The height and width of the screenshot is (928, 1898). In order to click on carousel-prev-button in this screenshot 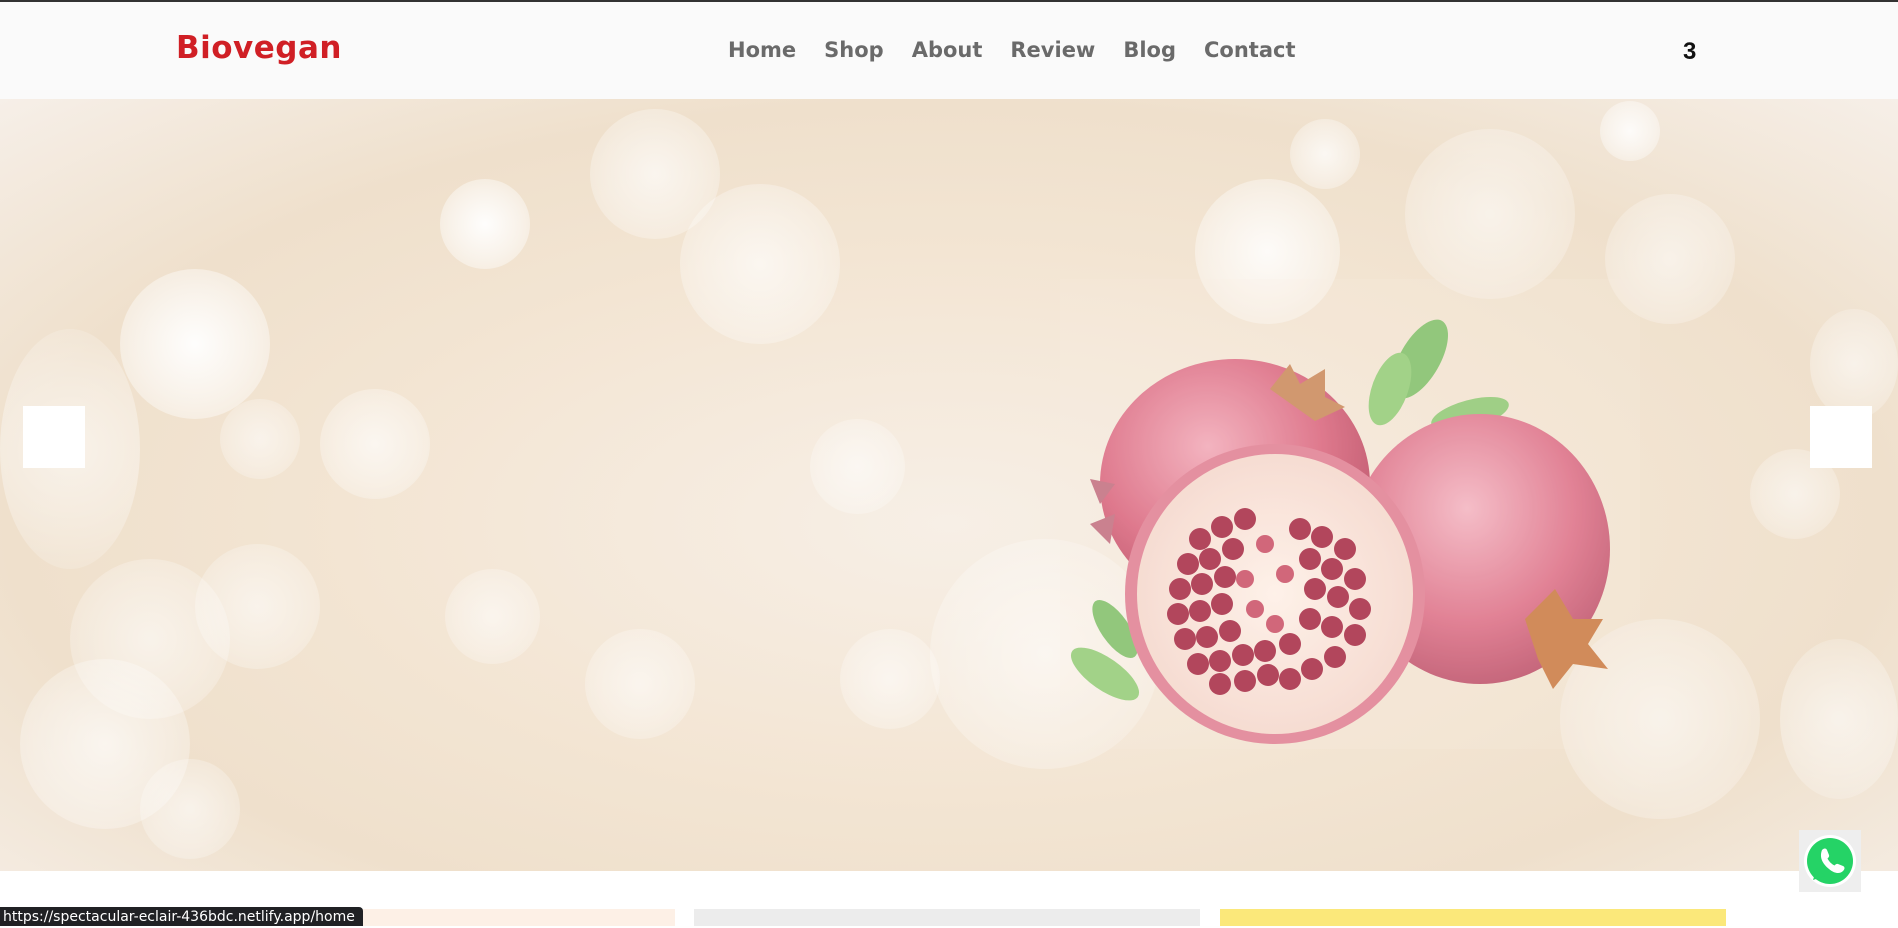, I will do `click(54, 437)`.